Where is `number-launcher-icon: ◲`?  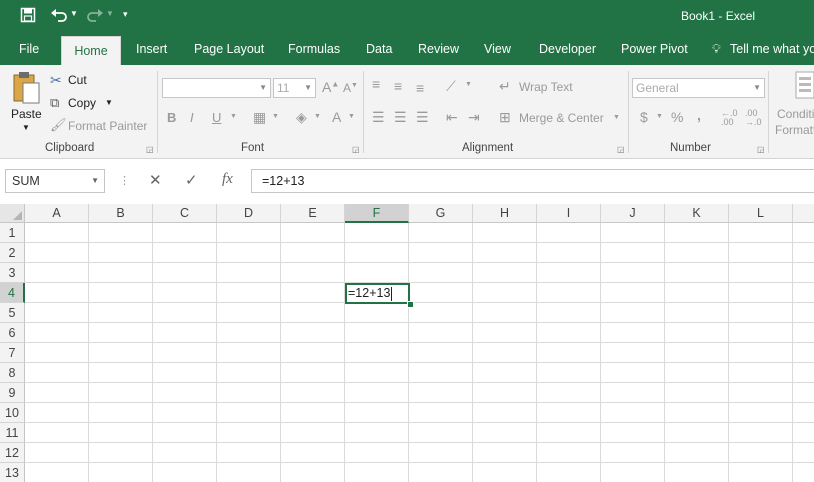 number-launcher-icon: ◲ is located at coordinates (761, 149).